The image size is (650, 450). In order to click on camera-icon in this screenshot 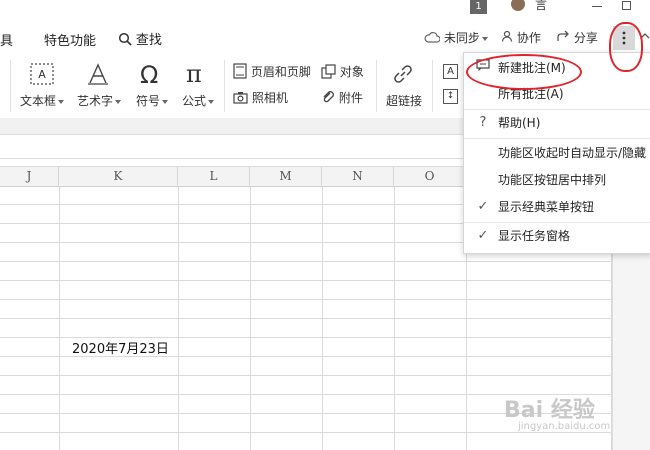, I will do `click(240, 98)`.